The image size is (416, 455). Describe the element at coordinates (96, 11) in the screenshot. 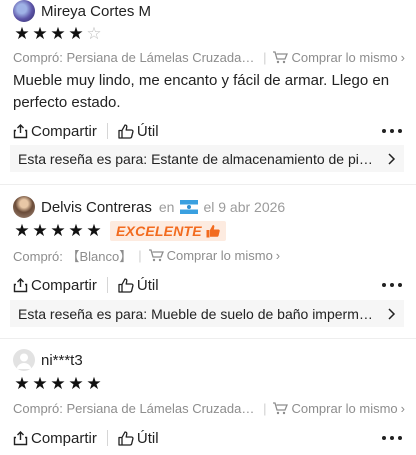

I see `reviewer-name: Mireya Cortes M` at that location.